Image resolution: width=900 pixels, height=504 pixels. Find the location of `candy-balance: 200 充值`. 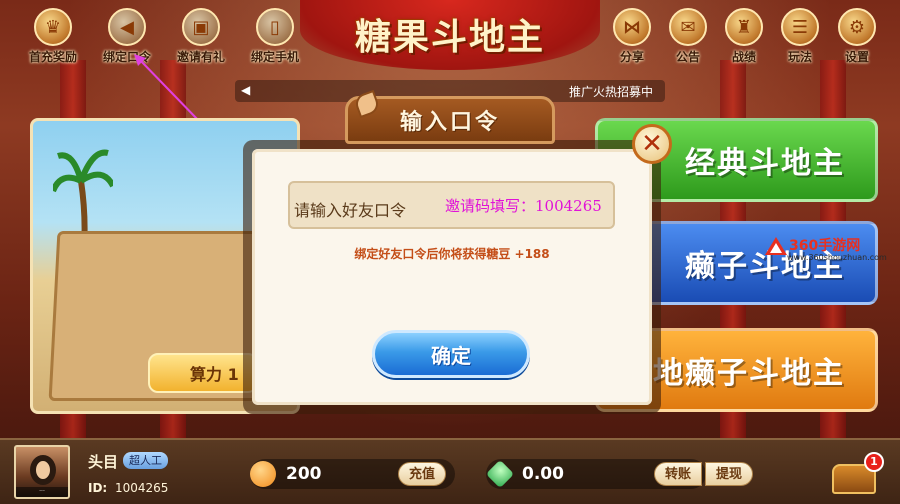

candy-balance: 200 充值 is located at coordinates (352, 474).